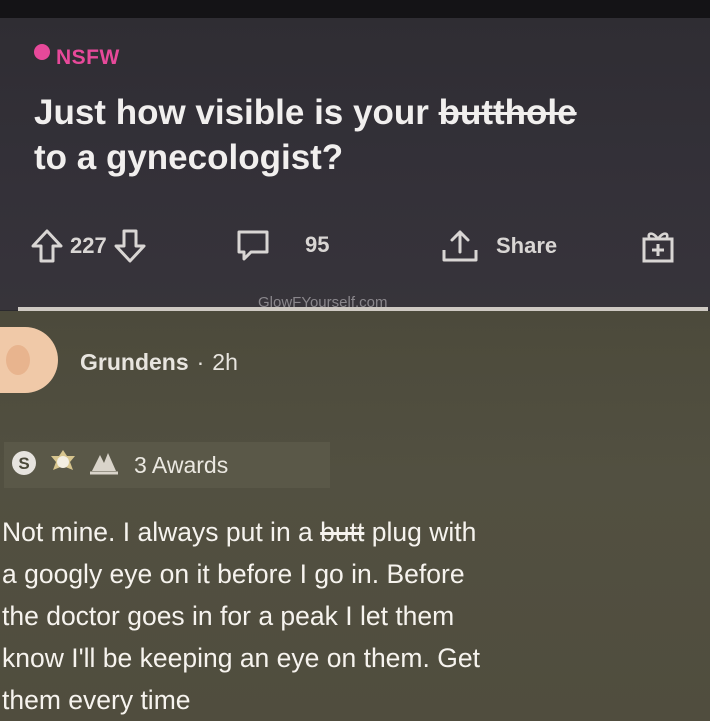 The width and height of the screenshot is (710, 721). Describe the element at coordinates (241, 658) in the screenshot. I see `comment-line-4: know I'll be keeping an eye on them. Get` at that location.